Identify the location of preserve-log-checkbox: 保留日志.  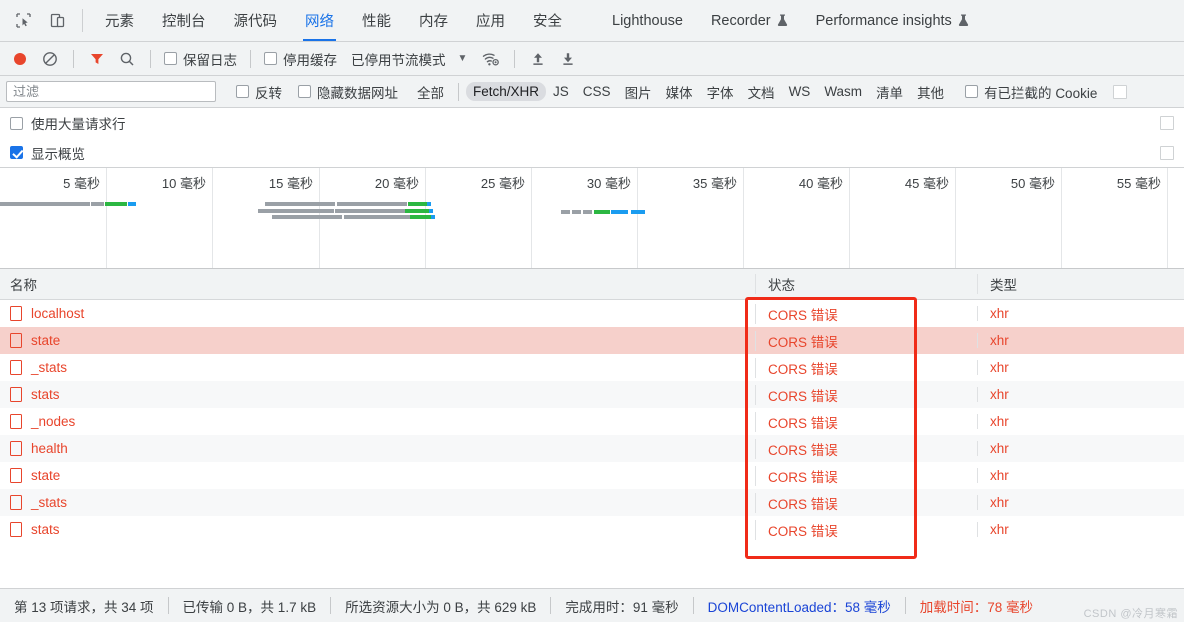
(200, 59).